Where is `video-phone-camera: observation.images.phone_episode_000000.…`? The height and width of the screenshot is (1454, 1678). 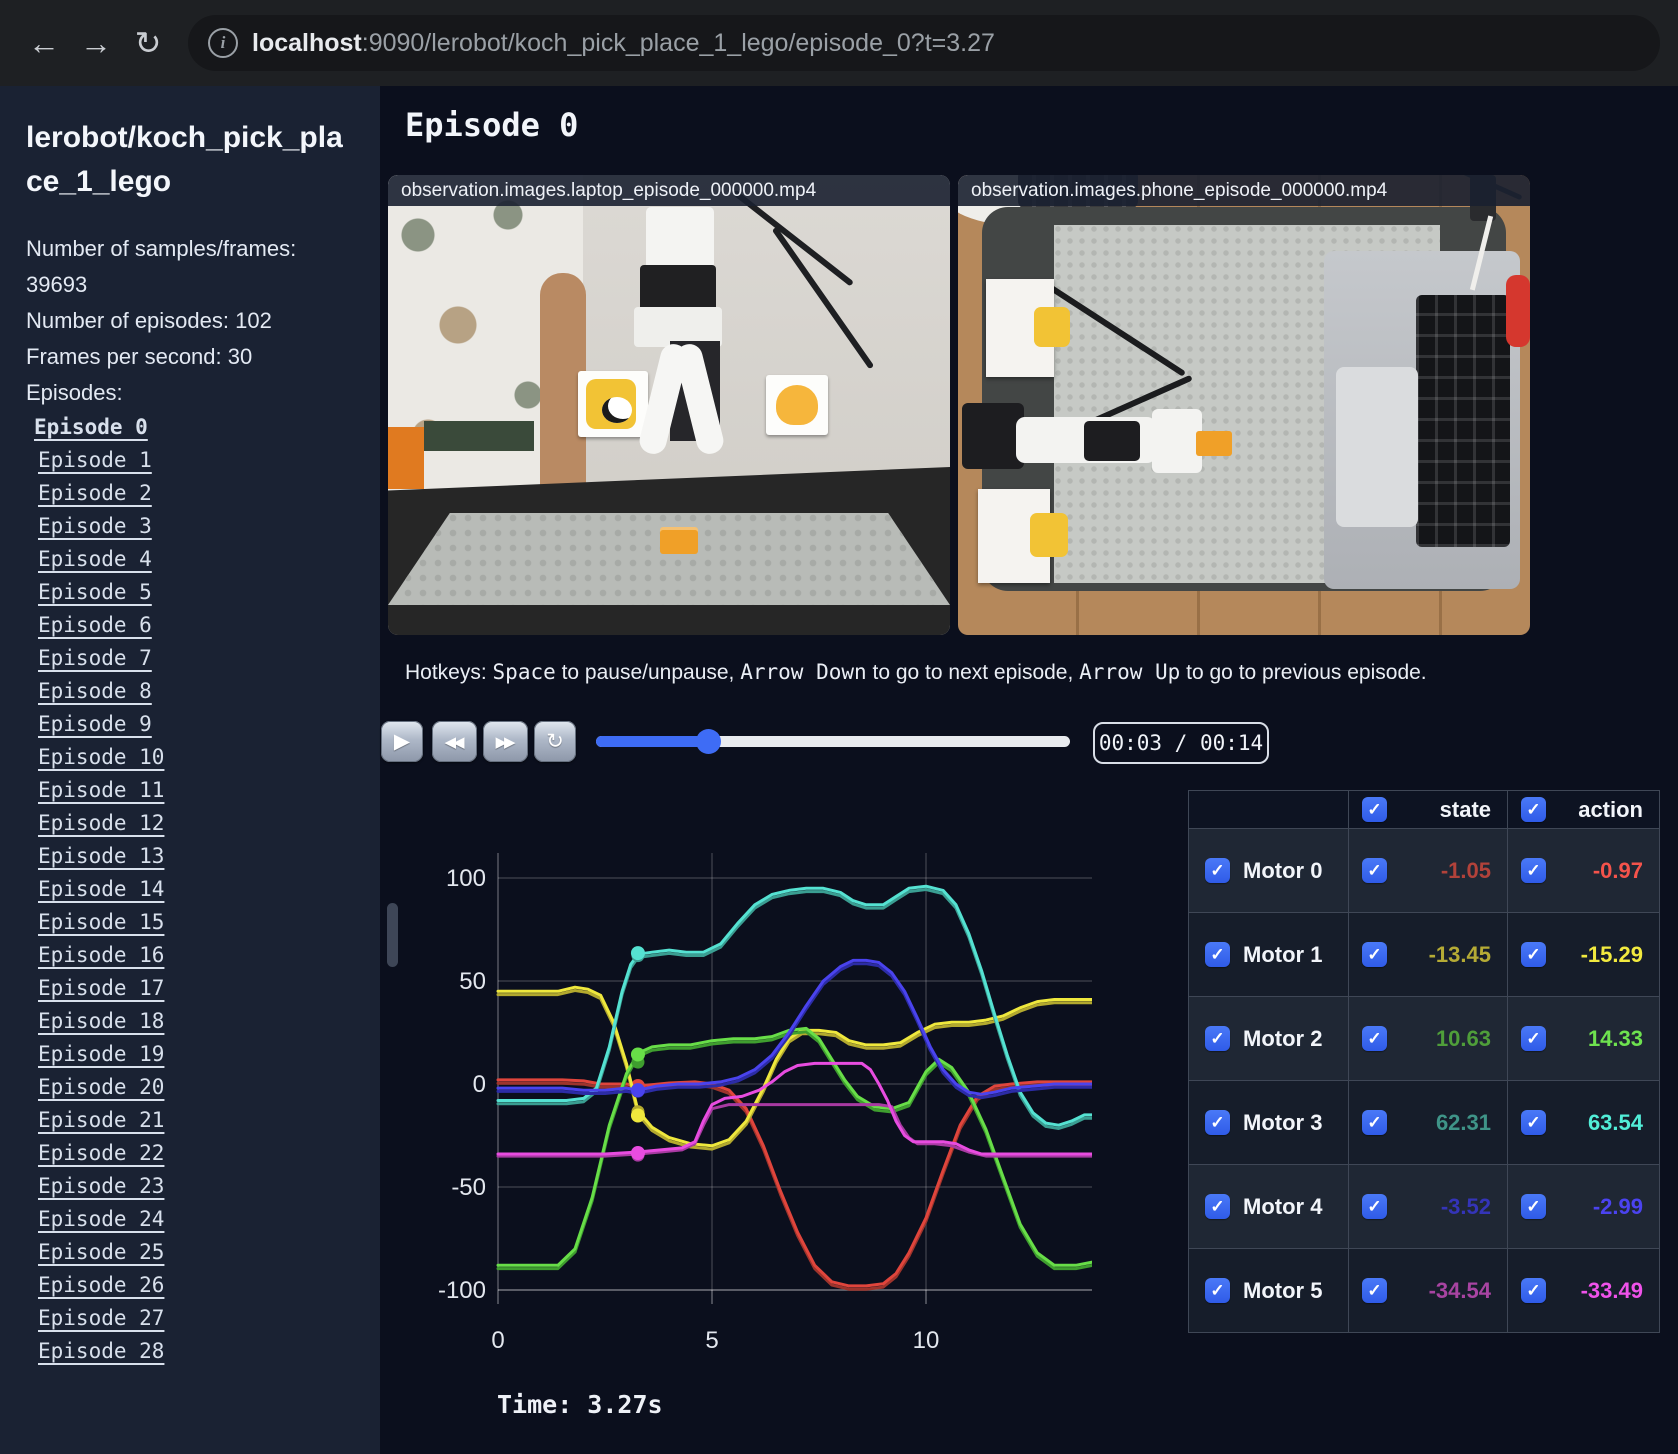 video-phone-camera: observation.images.phone_episode_000000.… is located at coordinates (1244, 405).